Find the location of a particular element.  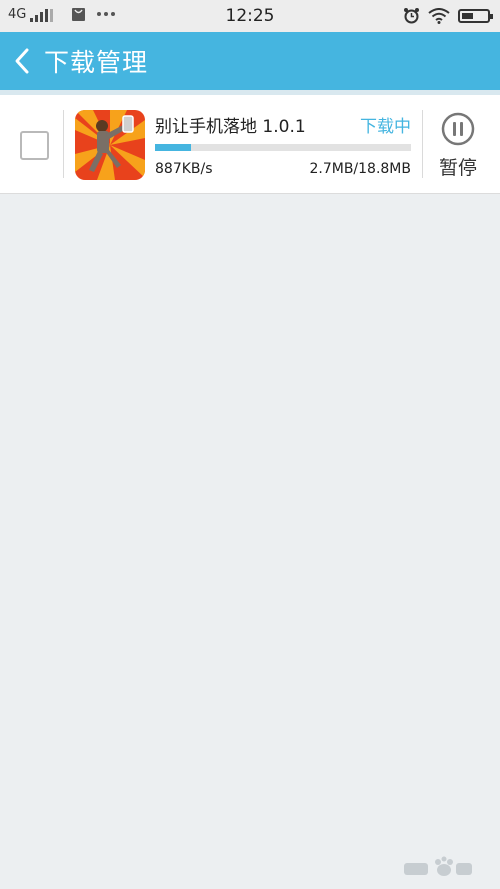

app-name: 别让手机落地 1.0.1 is located at coordinates (230, 127).